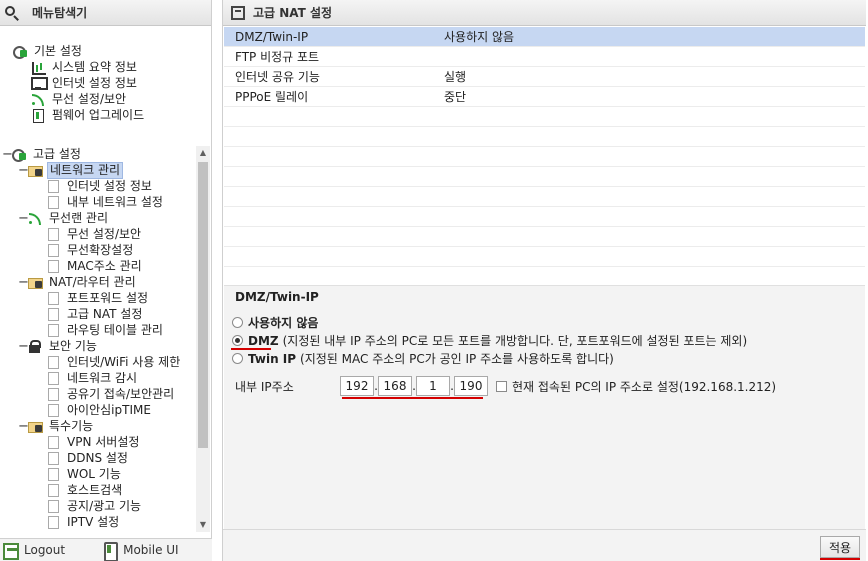  What do you see at coordinates (98, 410) in the screenshot?
I see `tree-item: 아이안심ipTIME` at bounding box center [98, 410].